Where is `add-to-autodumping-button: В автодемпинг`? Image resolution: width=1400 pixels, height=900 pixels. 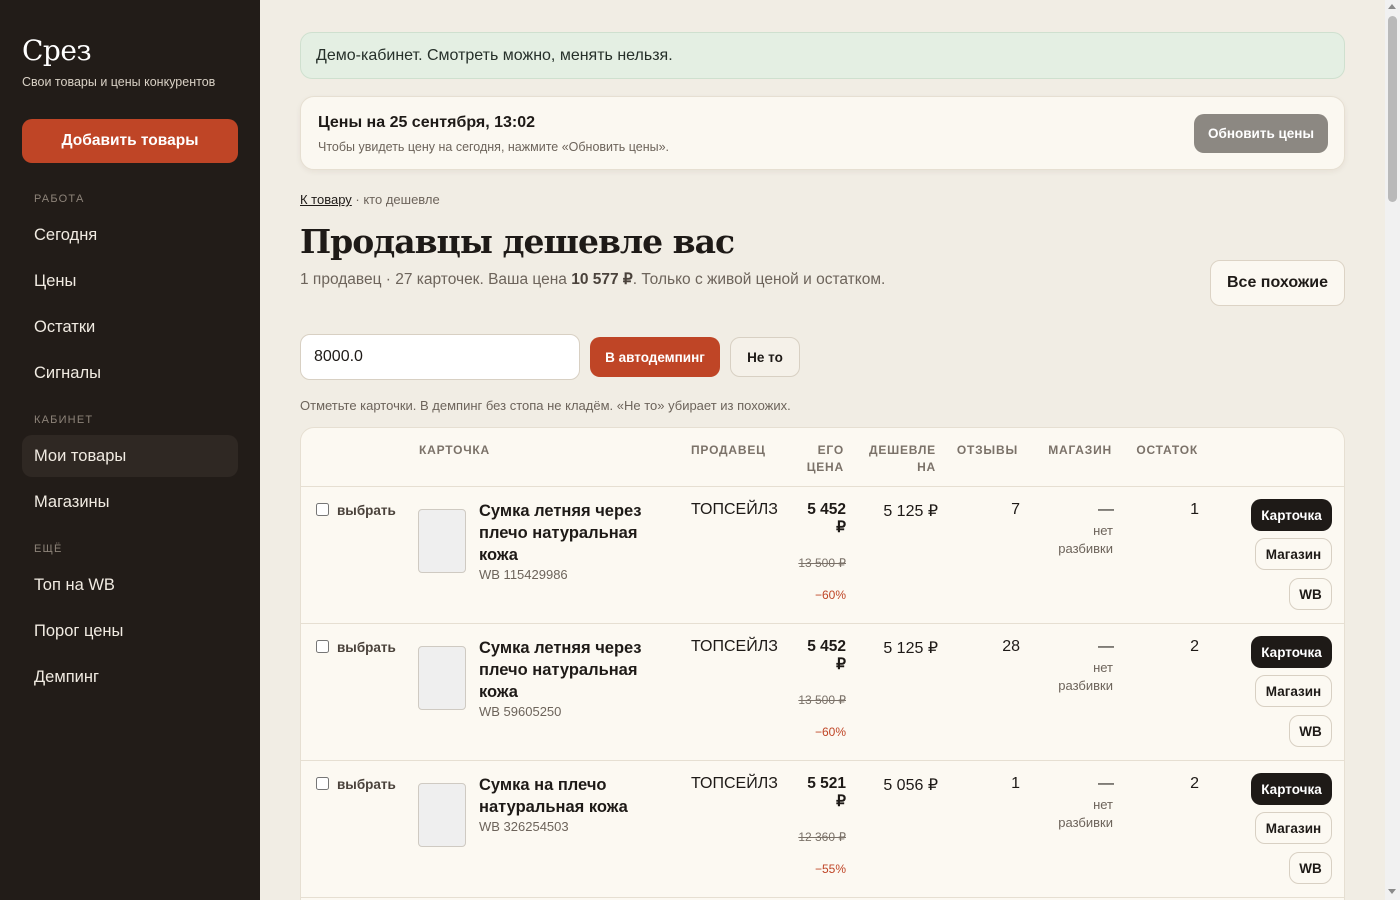 add-to-autodumping-button: В автодемпинг is located at coordinates (655, 357).